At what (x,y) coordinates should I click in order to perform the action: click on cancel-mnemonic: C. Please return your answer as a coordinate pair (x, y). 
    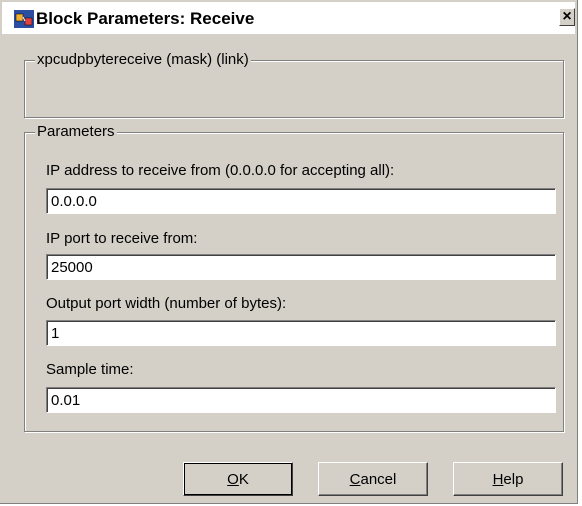
    Looking at the image, I should click on (355, 479).